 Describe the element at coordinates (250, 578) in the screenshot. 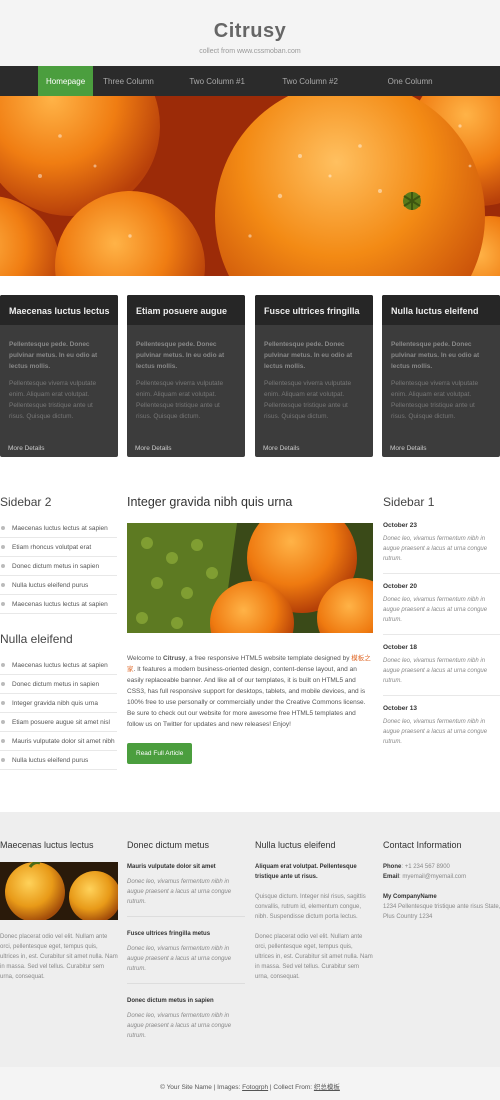

I see `article-image` at that location.